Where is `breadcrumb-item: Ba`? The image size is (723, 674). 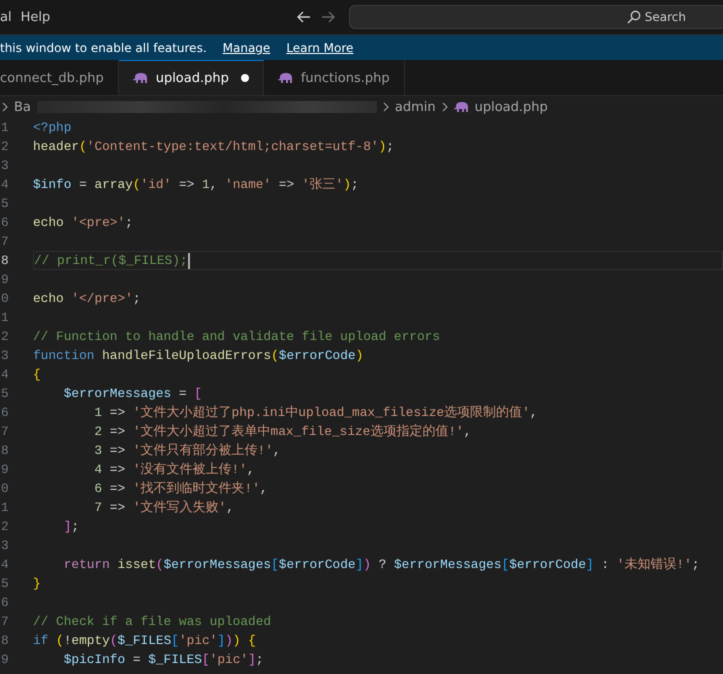
breadcrumb-item: Ba is located at coordinates (22, 107).